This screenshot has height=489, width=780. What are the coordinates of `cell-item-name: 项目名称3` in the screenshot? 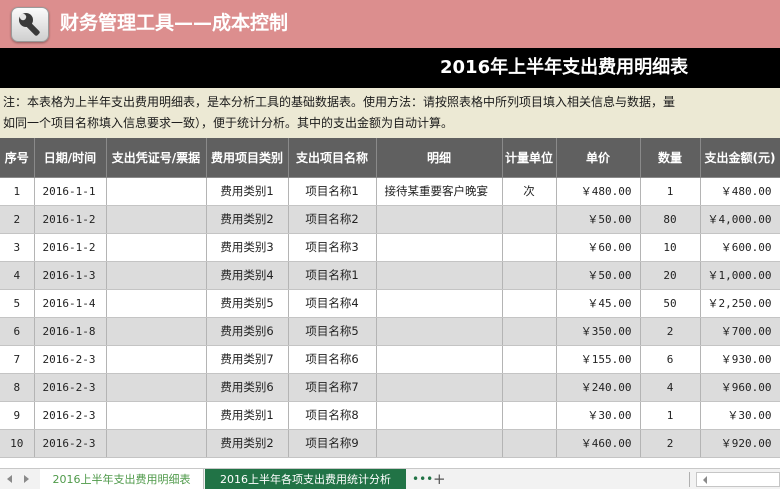 It's located at (332, 247).